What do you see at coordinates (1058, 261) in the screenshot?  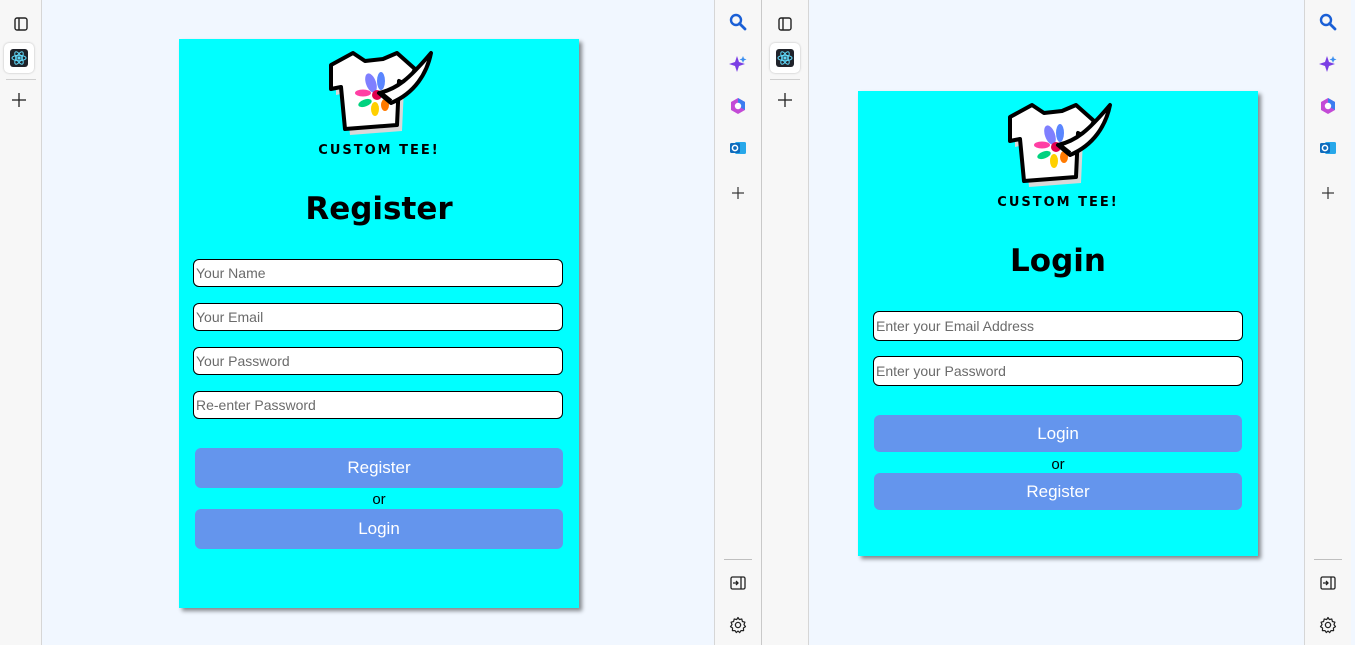 I see `login-title: Login` at bounding box center [1058, 261].